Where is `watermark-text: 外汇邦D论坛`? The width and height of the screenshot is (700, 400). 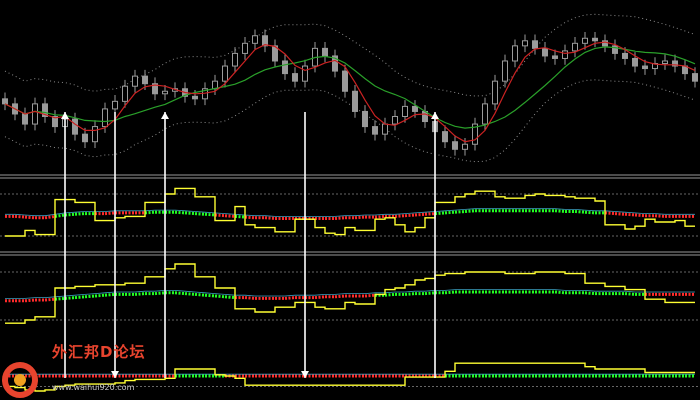 watermark-text: 外汇邦D论坛 is located at coordinates (99, 352).